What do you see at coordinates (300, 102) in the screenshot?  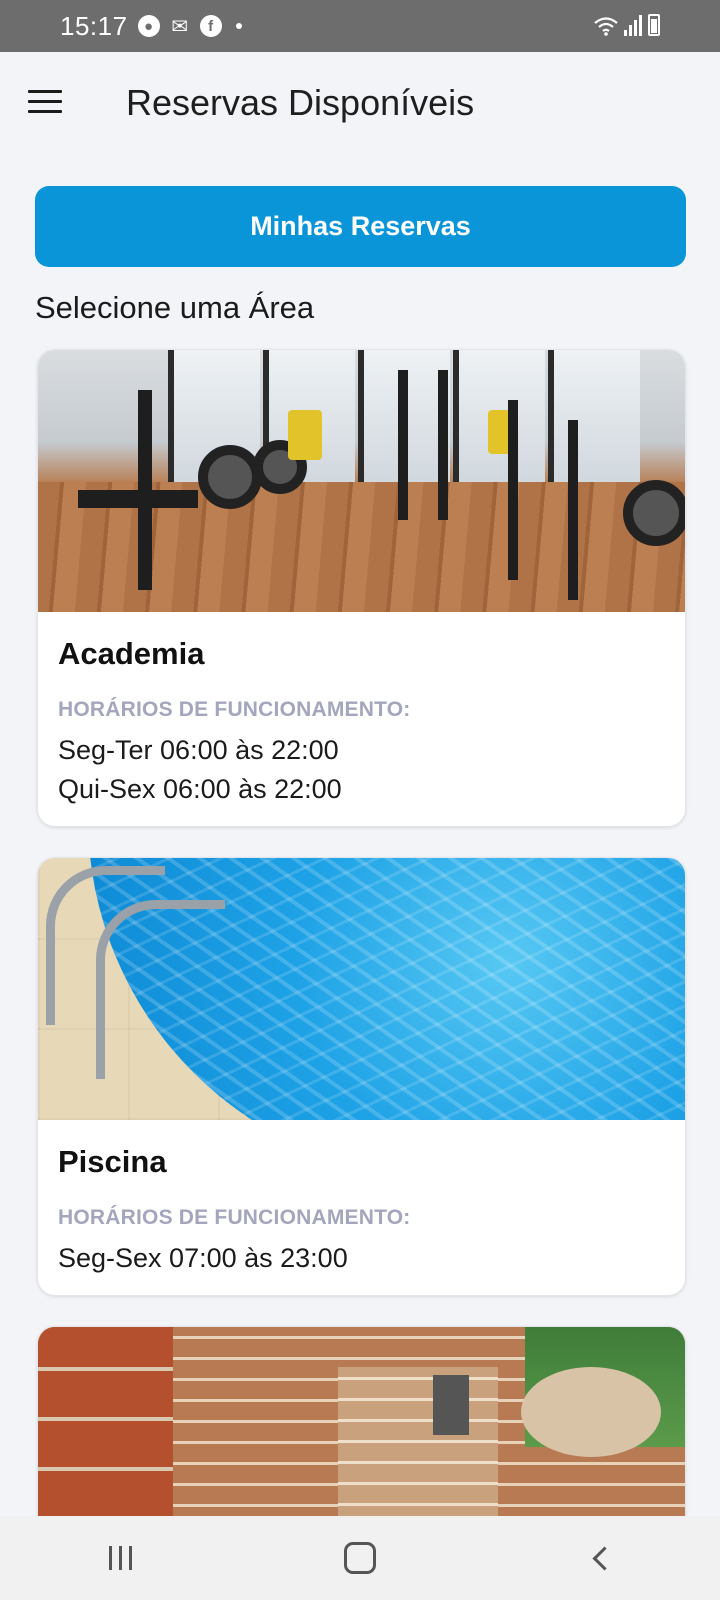 I see `page-title: Reservas Disponíveis` at bounding box center [300, 102].